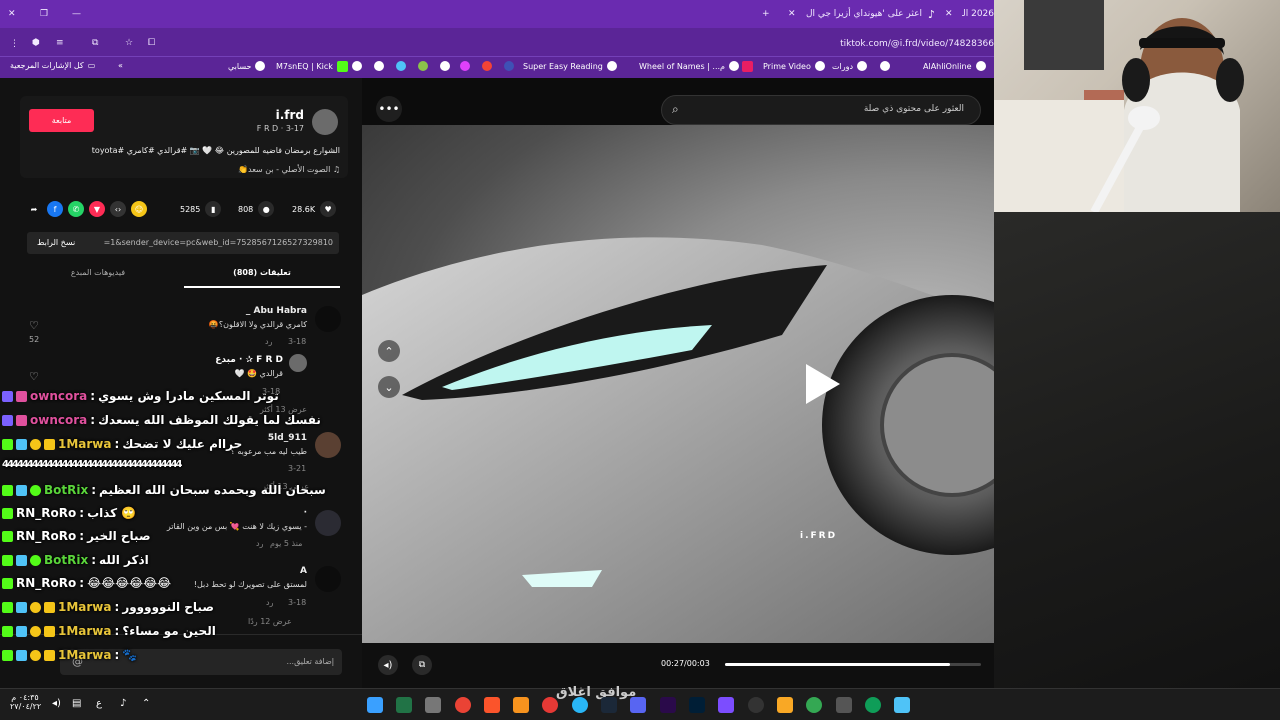  Describe the element at coordinates (56, 242) in the screenshot. I see `copy-link-button: نسخ الرابط` at that location.